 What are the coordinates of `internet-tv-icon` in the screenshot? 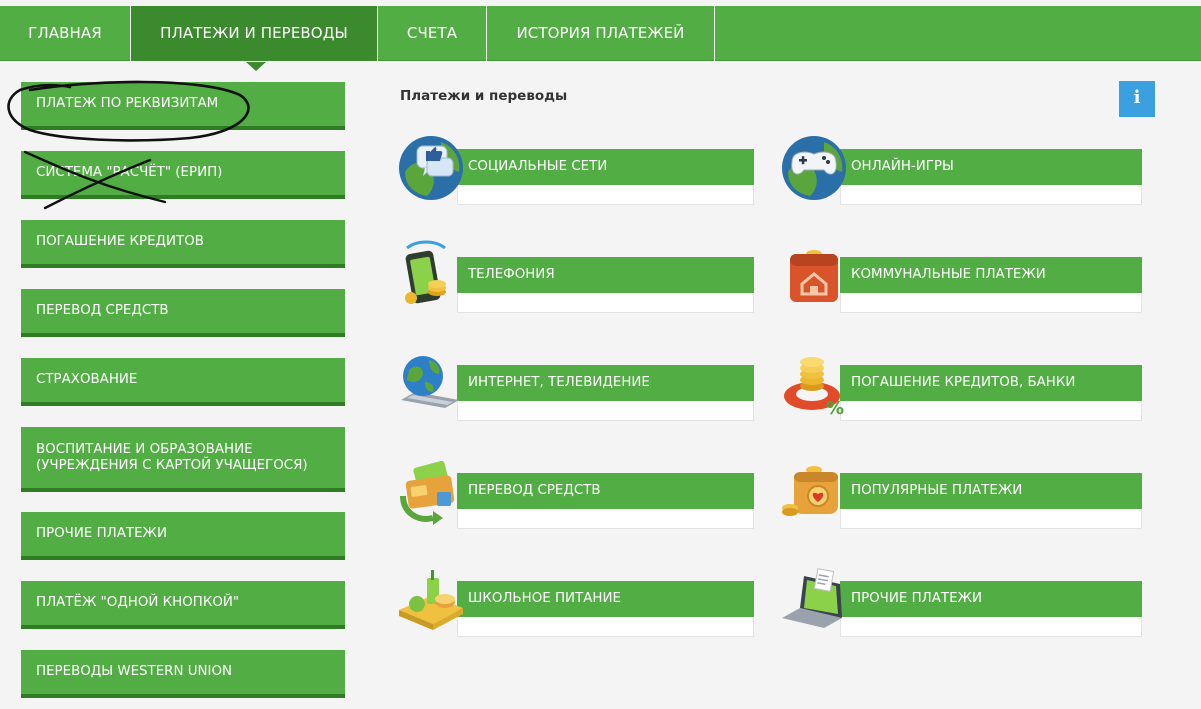 It's located at (430, 382).